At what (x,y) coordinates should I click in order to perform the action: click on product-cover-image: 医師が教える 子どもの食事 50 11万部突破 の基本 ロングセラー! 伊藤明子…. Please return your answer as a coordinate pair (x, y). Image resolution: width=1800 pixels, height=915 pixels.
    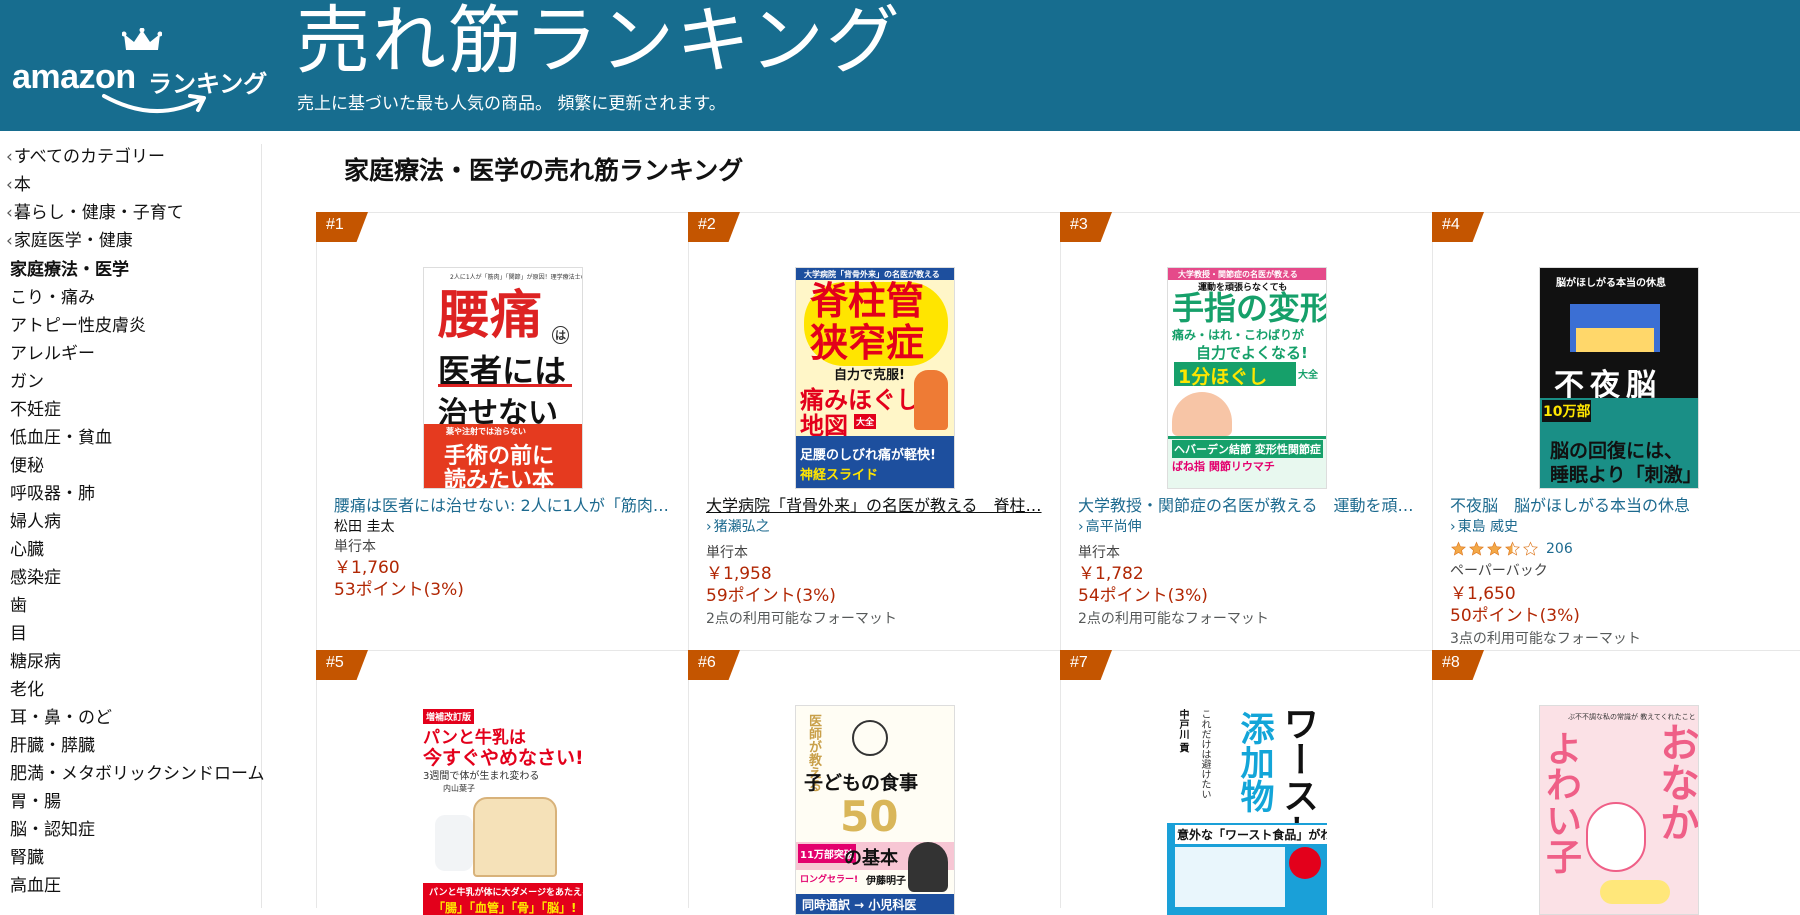
    Looking at the image, I should click on (875, 810).